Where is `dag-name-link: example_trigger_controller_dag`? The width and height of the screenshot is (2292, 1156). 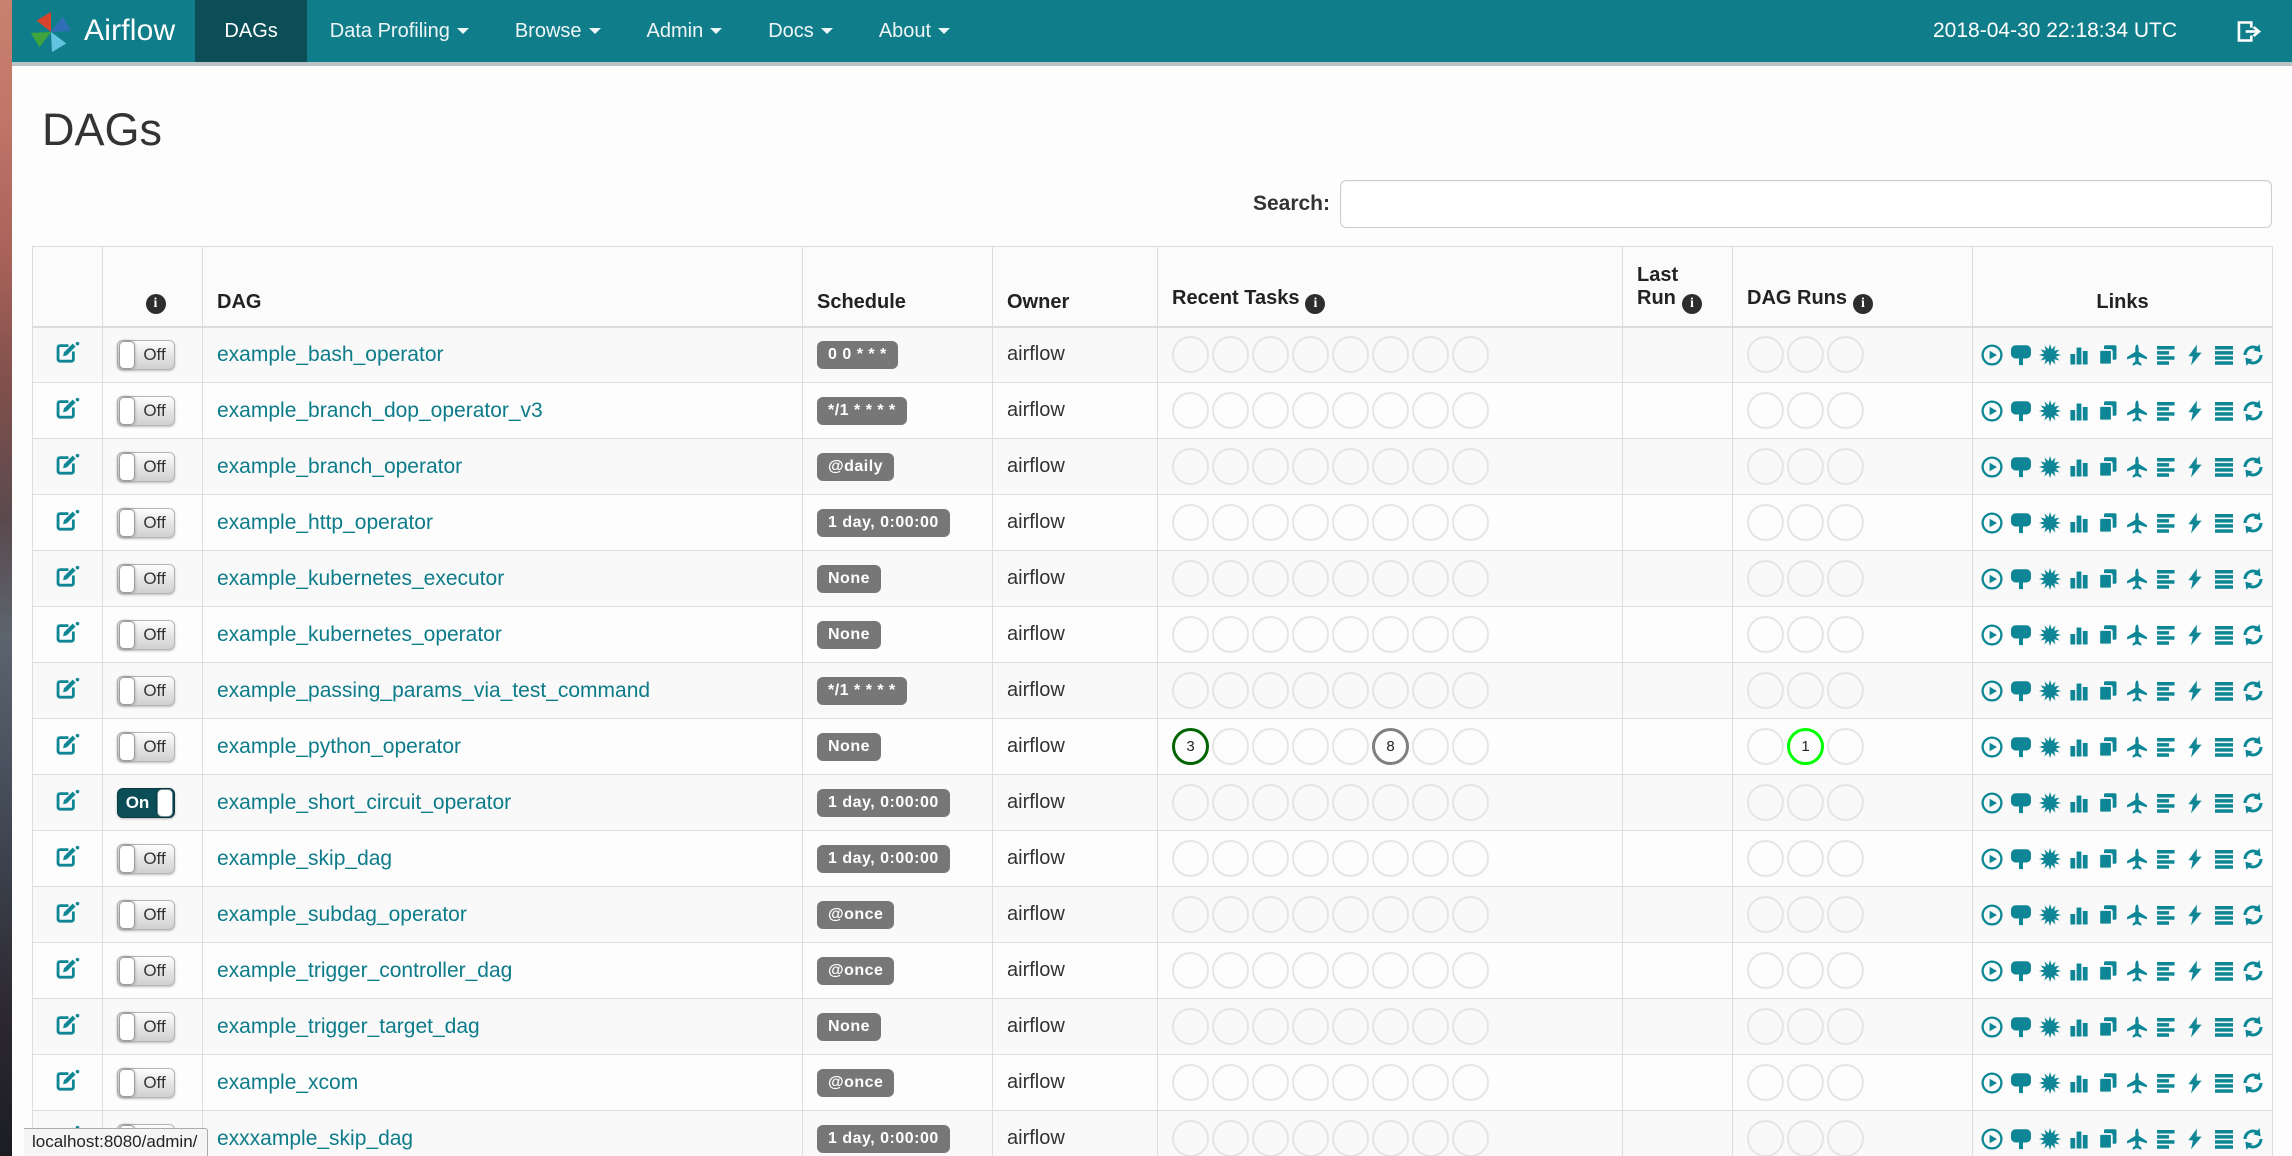
dag-name-link: example_trigger_controller_dag is located at coordinates (364, 970).